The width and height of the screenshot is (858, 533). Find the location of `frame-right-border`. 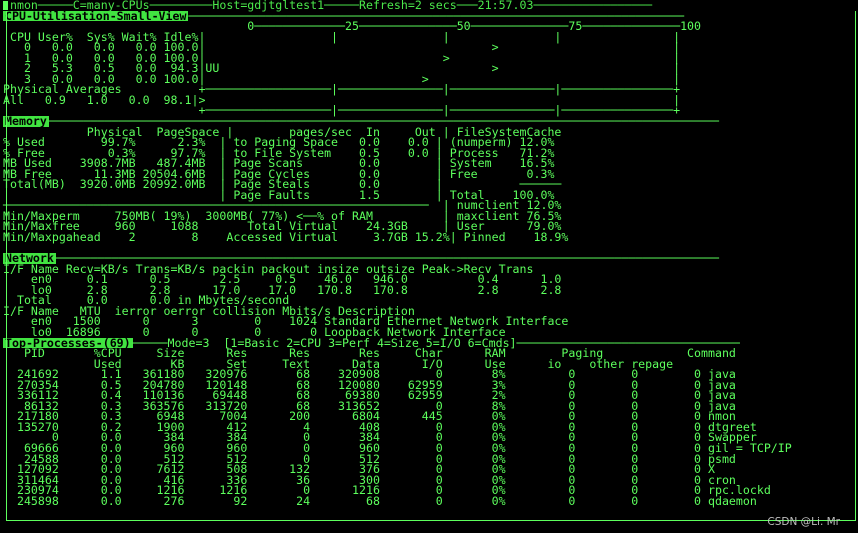

frame-right-border is located at coordinates (855, 265).